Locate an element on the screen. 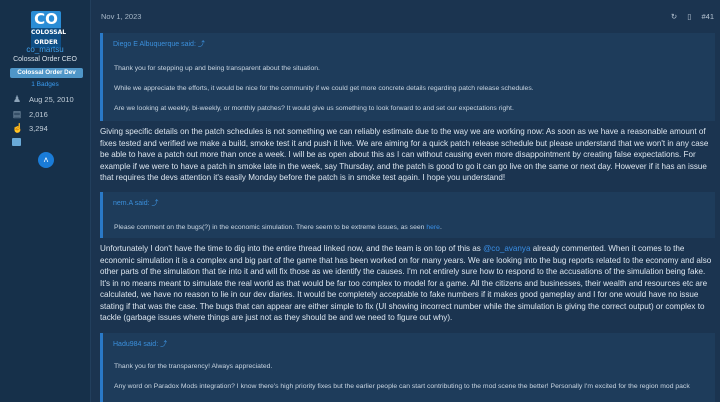 The height and width of the screenshot is (402, 720). user-banner: Colossal Order Dev is located at coordinates (46, 73).